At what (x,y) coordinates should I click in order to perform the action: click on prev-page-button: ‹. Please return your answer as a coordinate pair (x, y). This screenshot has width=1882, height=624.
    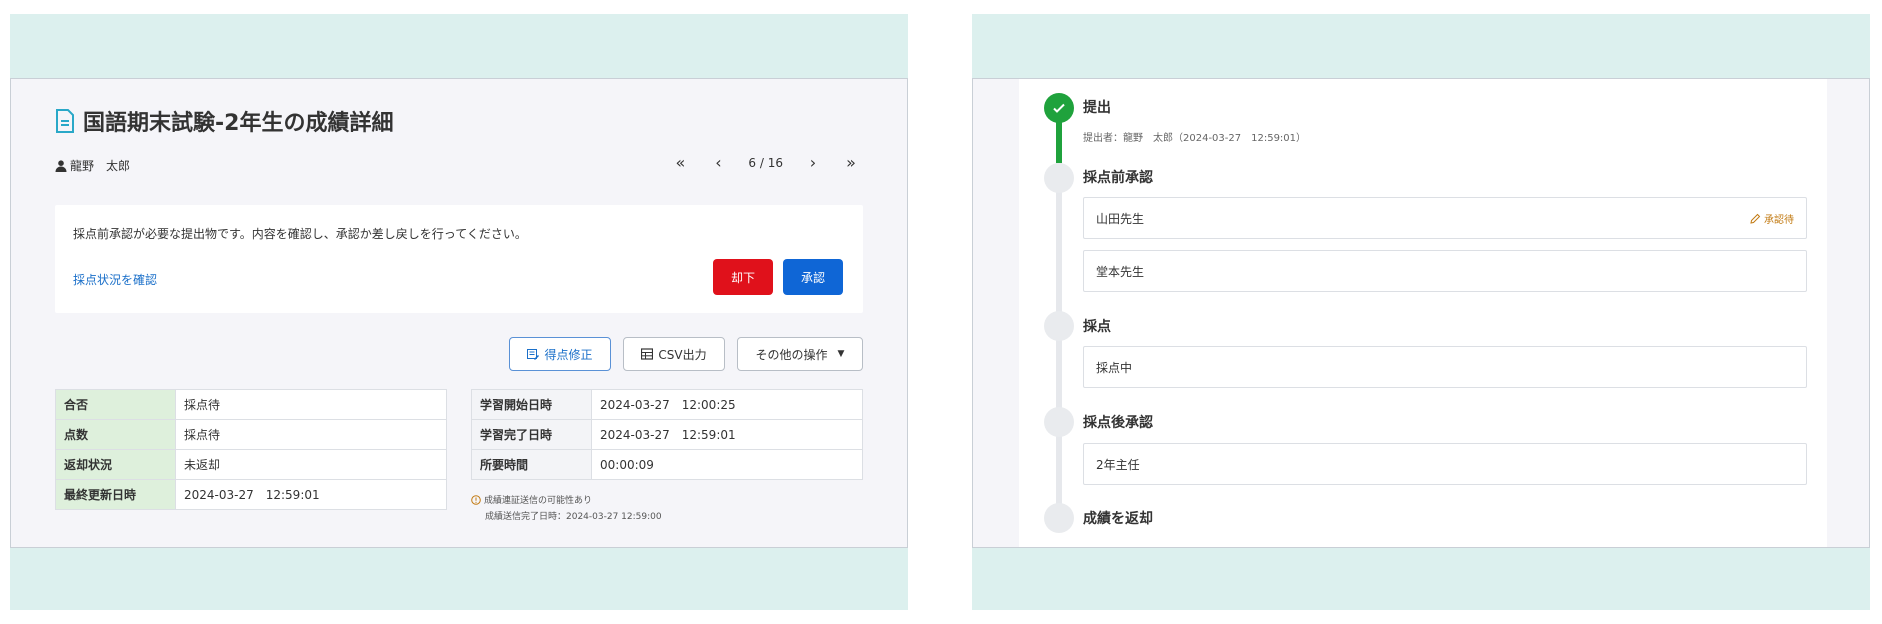
    Looking at the image, I should click on (718, 163).